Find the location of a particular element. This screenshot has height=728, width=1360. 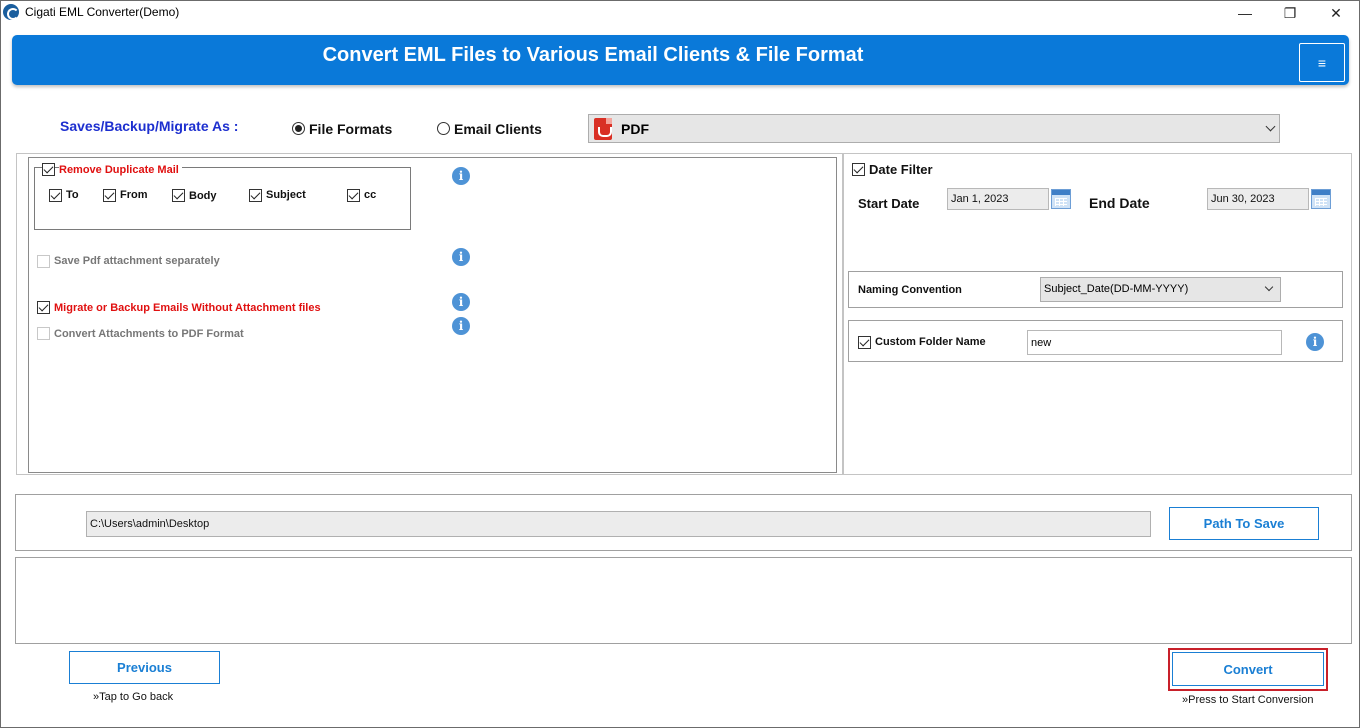

close-button: ✕ is located at coordinates (1336, 13).